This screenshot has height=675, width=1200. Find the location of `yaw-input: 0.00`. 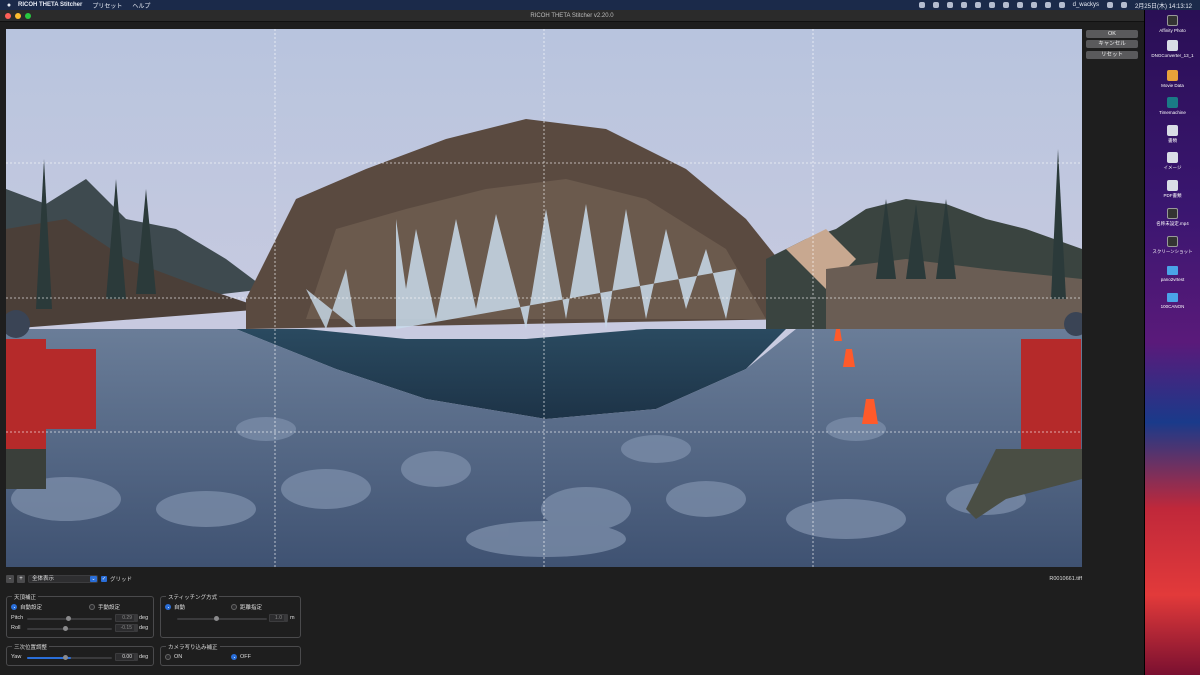

yaw-input: 0.00 is located at coordinates (125, 657).